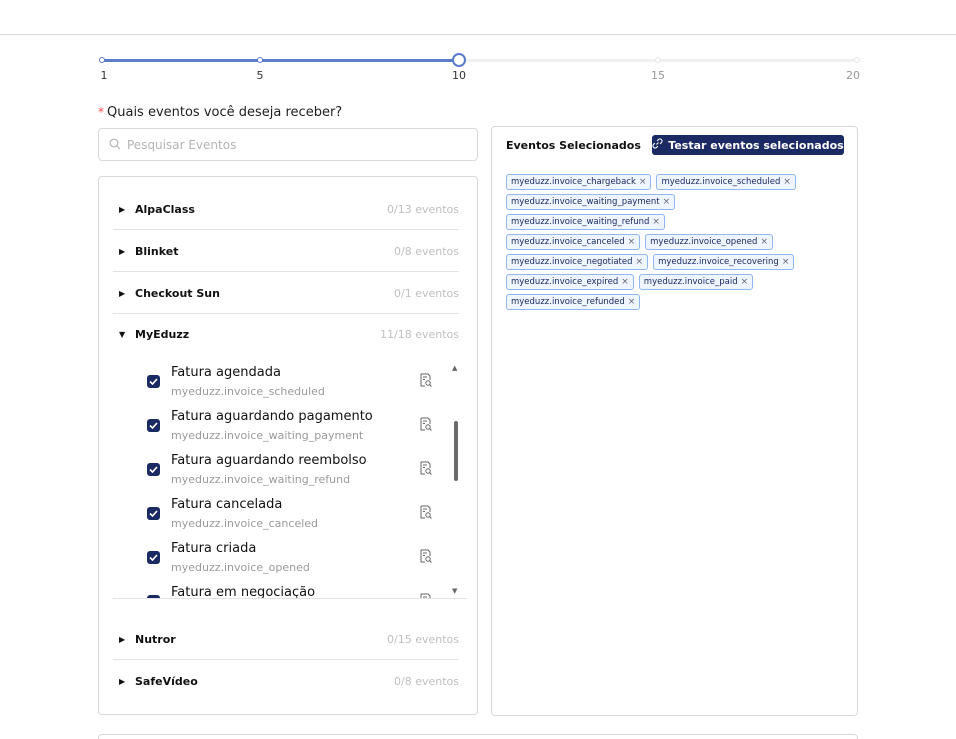  What do you see at coordinates (104, 75) in the screenshot?
I see `slider-mark-label: 1` at bounding box center [104, 75].